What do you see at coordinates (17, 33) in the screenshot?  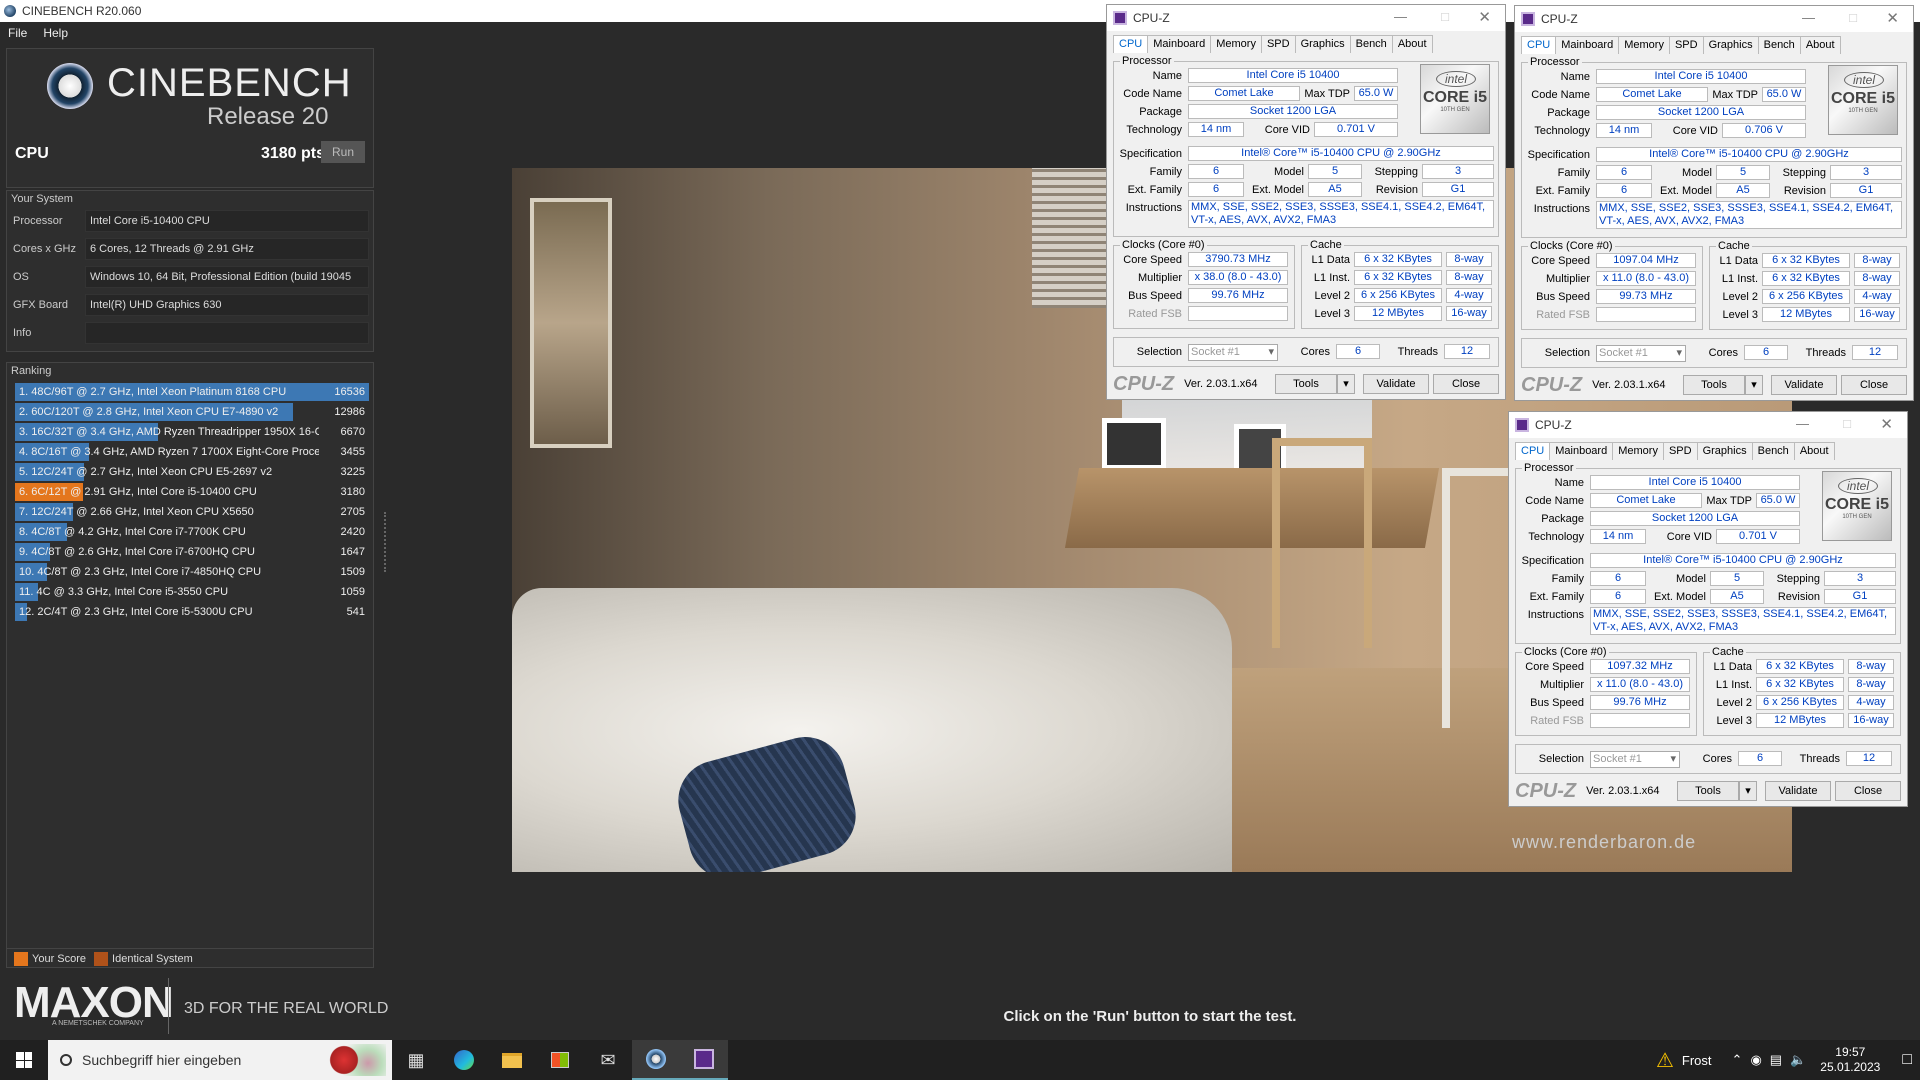 I see `menu-file: File` at bounding box center [17, 33].